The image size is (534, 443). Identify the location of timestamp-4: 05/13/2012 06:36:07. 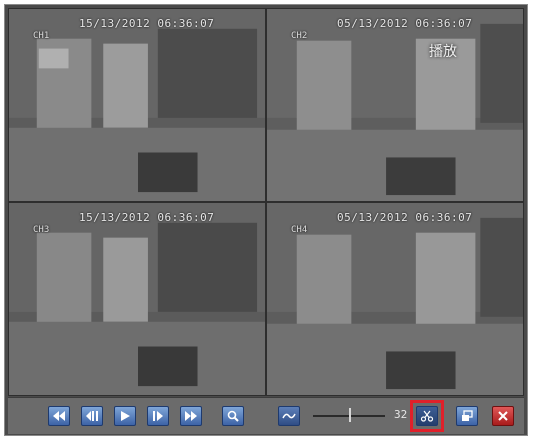
(405, 217).